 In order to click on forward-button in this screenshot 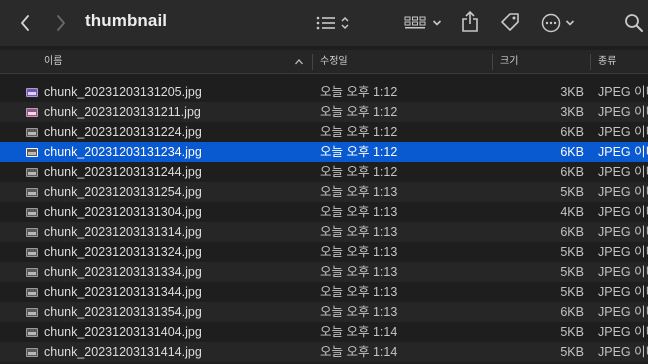, I will do `click(61, 23)`.